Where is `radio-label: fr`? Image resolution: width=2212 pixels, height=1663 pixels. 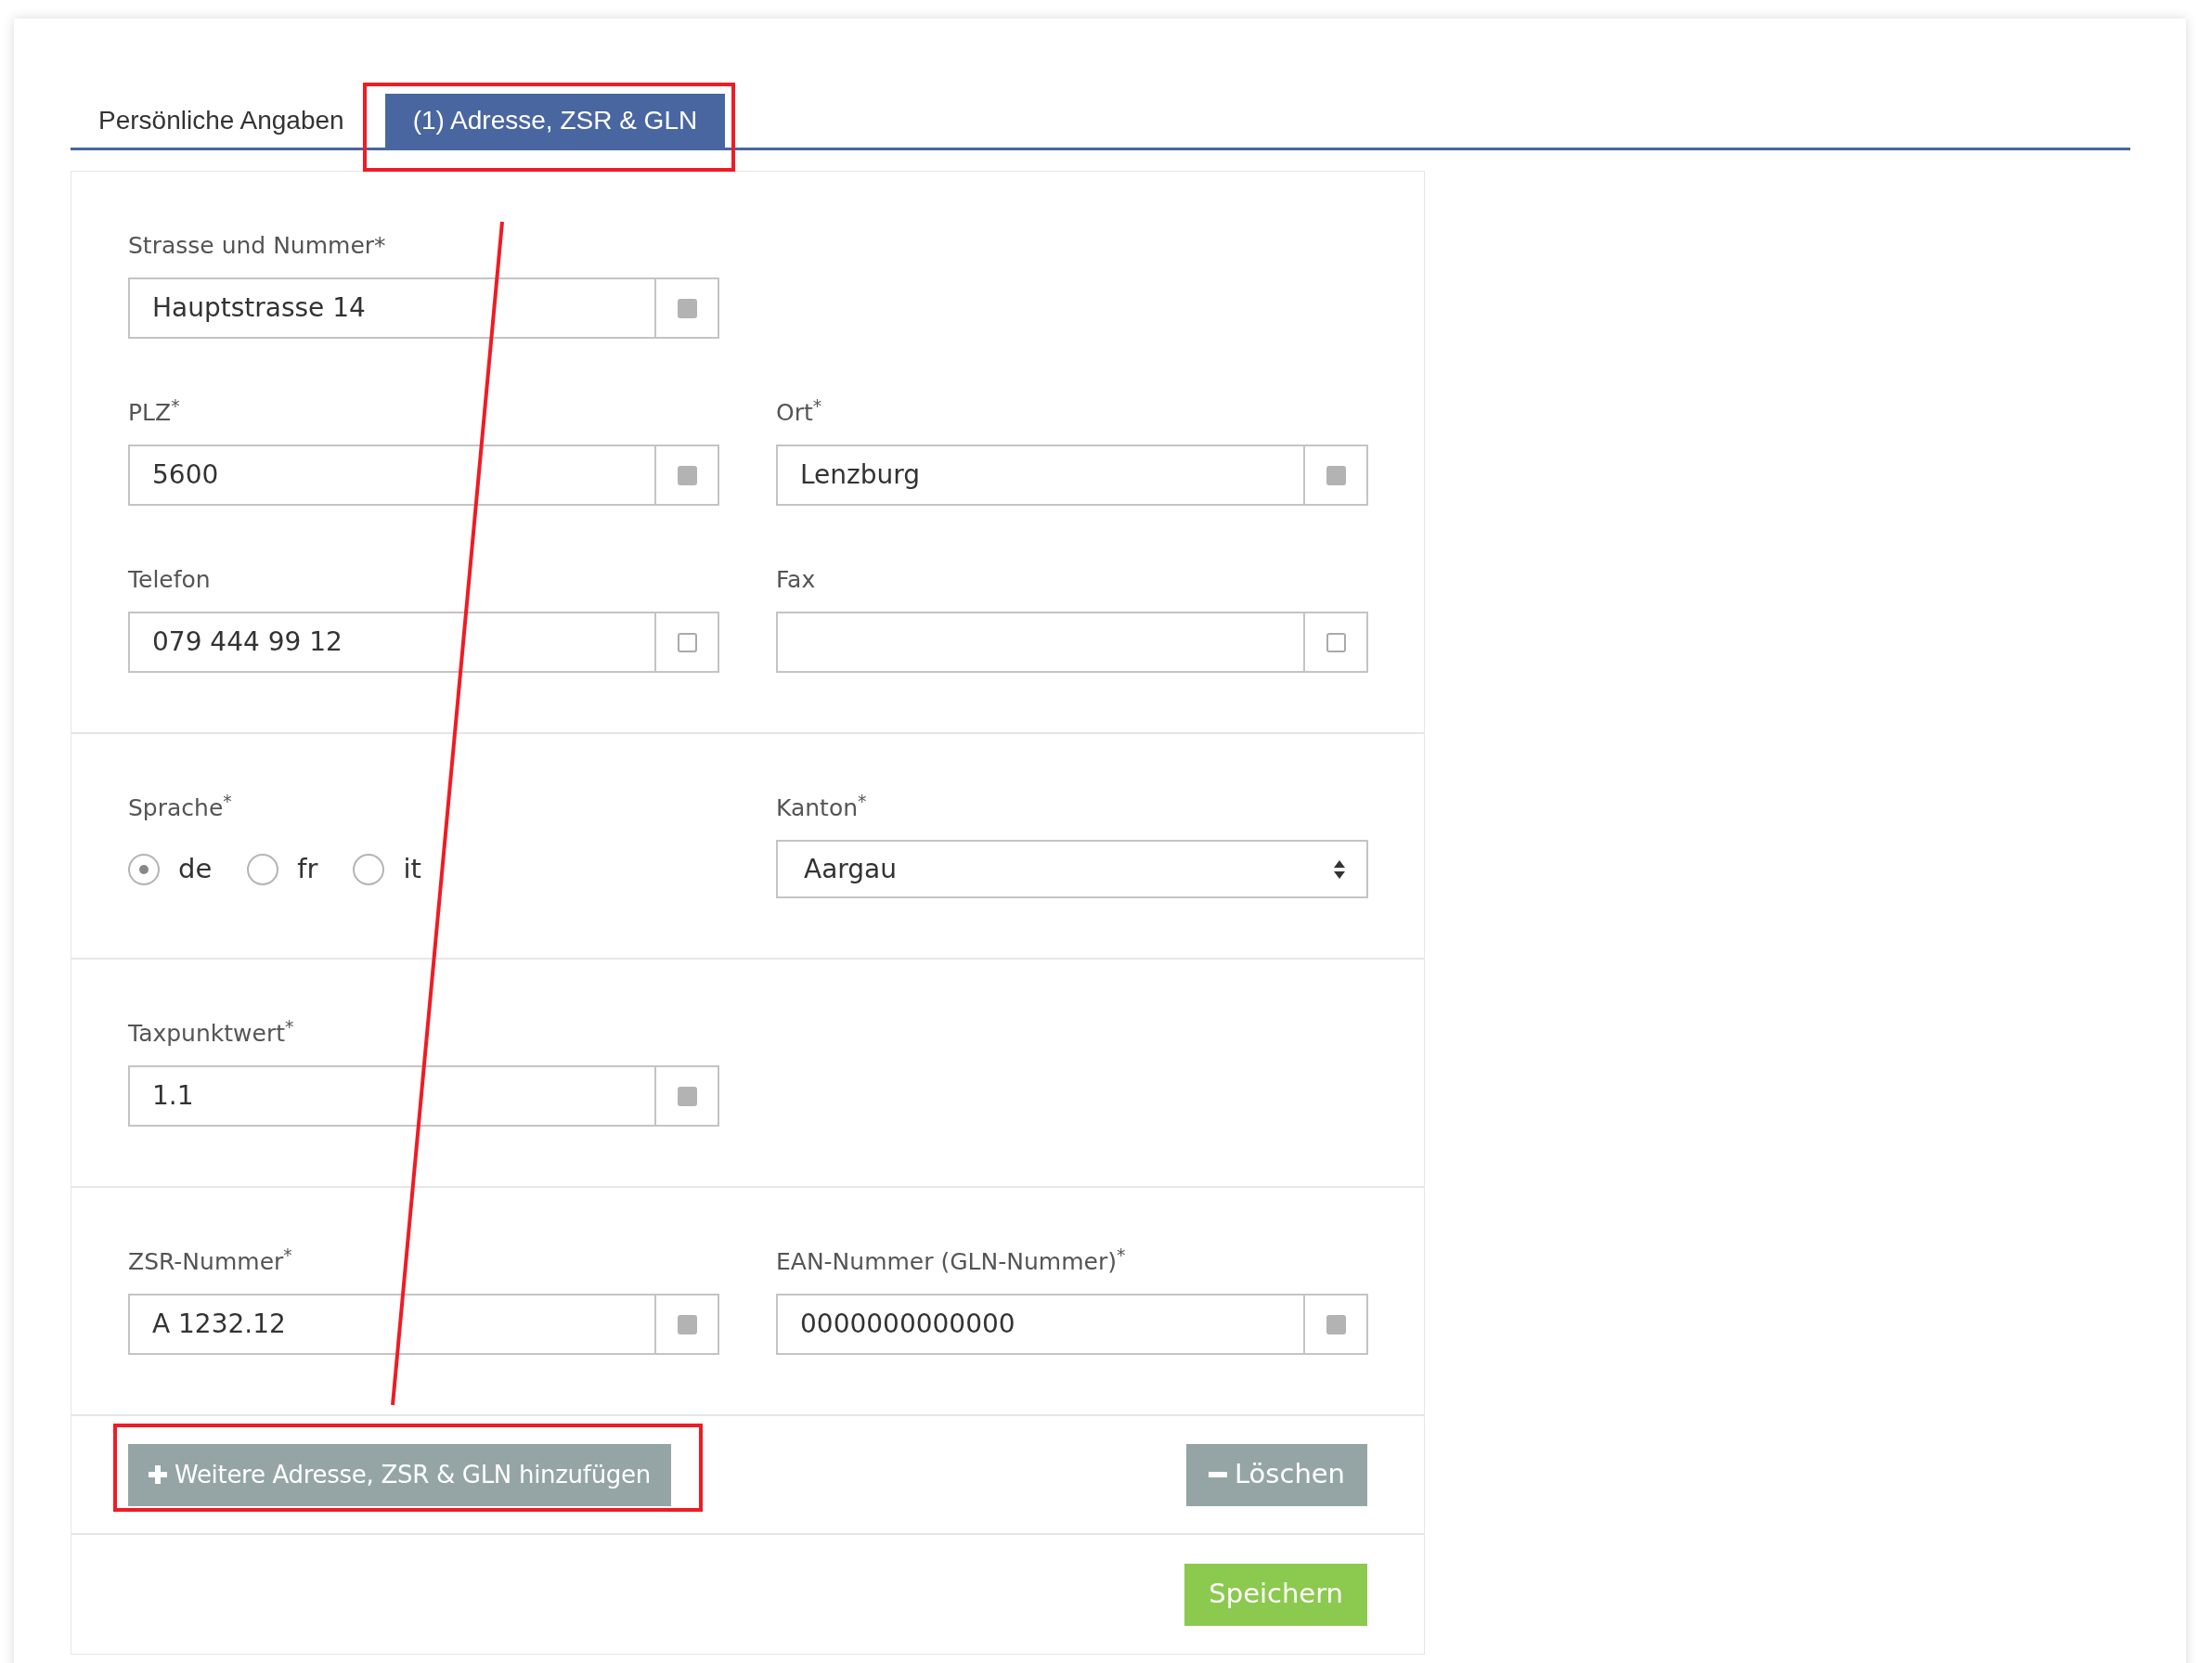 radio-label: fr is located at coordinates (307, 869).